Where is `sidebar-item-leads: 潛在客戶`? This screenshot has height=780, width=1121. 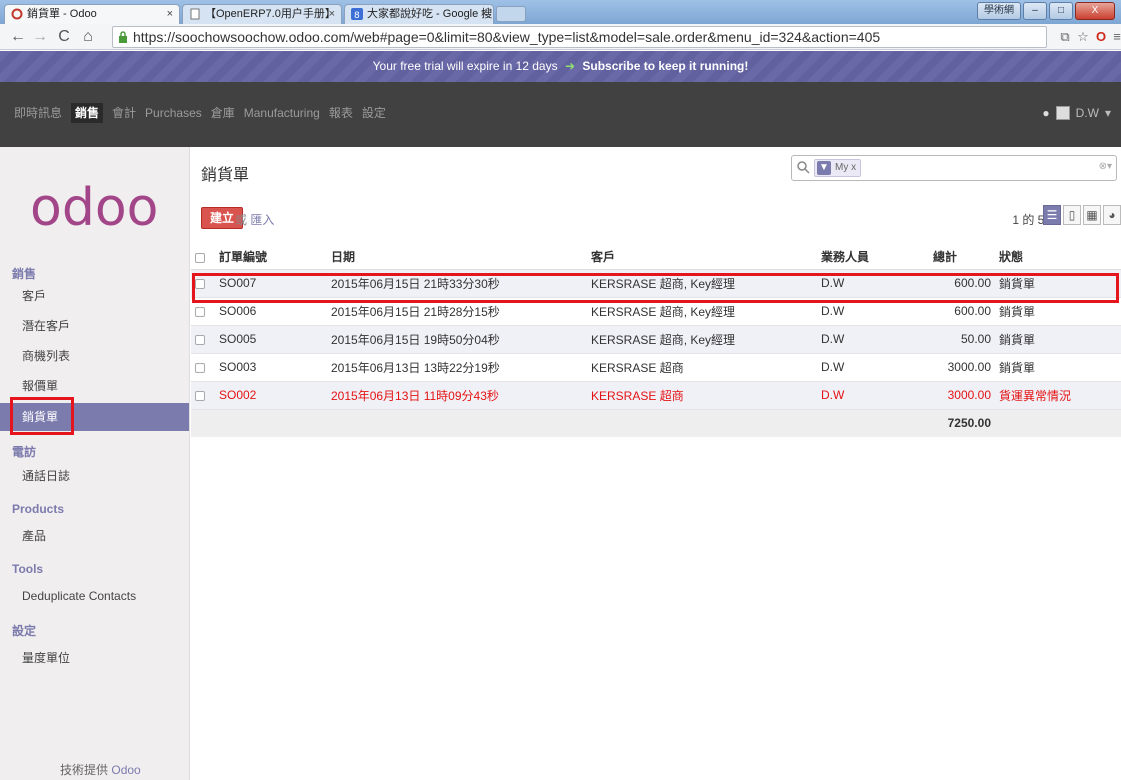
sidebar-item-leads: 潛在客戶 is located at coordinates (94, 326).